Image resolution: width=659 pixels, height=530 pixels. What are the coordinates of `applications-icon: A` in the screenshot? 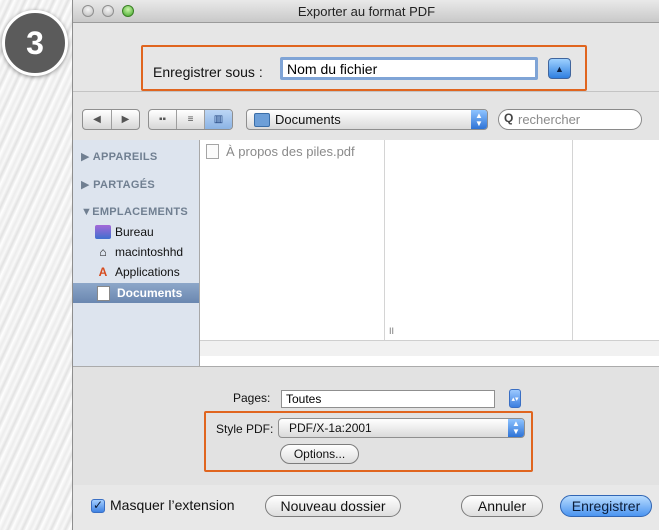 It's located at (103, 272).